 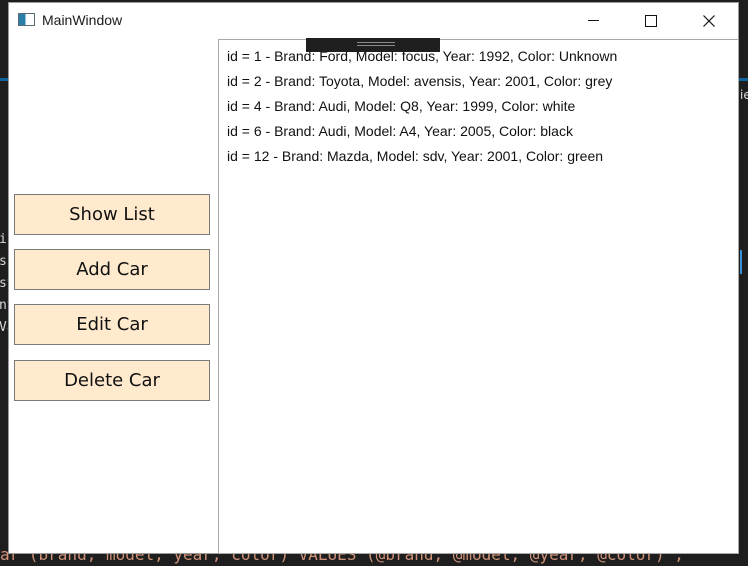 What do you see at coordinates (112, 324) in the screenshot?
I see `edit-car-button: Edit Car` at bounding box center [112, 324].